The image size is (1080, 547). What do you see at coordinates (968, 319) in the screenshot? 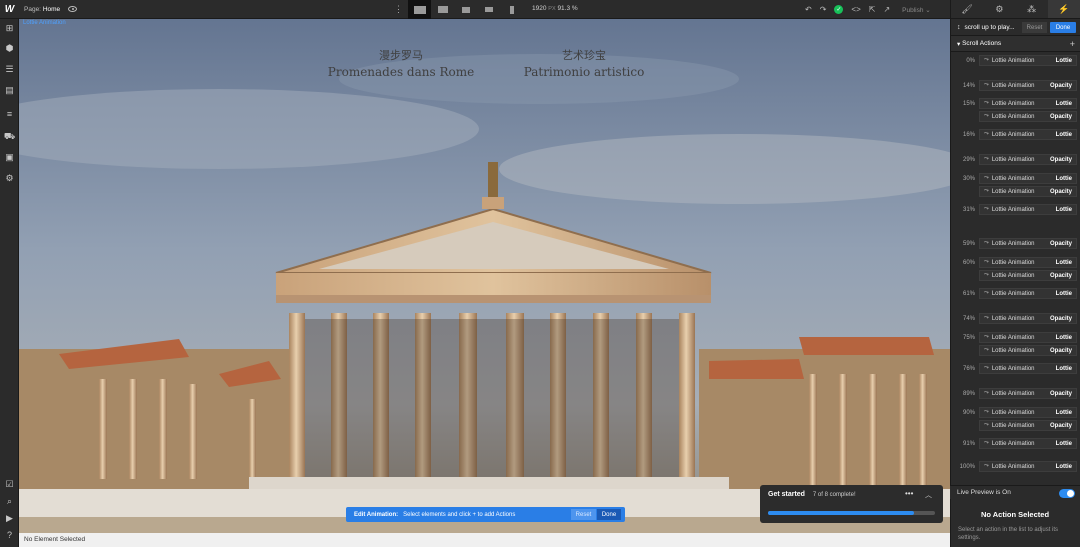
I see `step-percentage: 74%` at bounding box center [968, 319].